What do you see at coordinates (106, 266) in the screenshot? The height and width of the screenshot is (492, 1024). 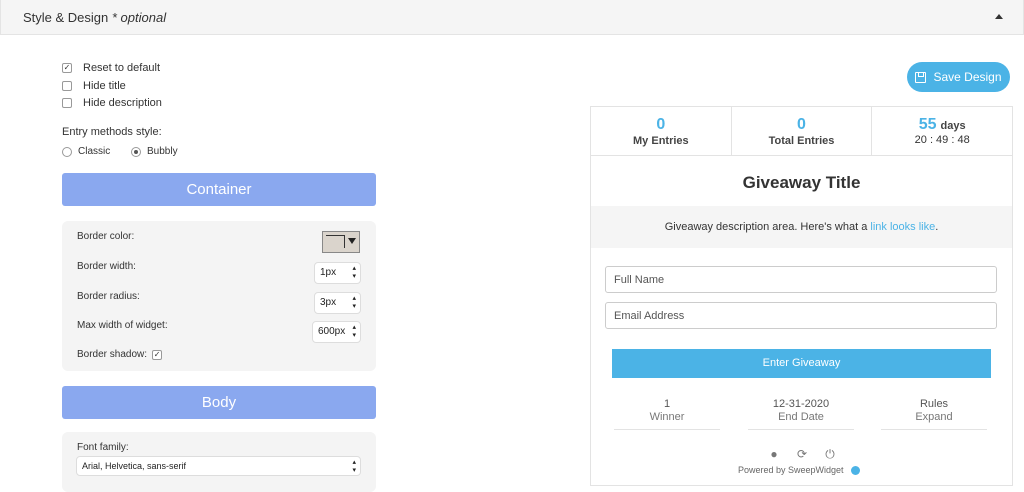 I see `border-width-label: Border width:` at bounding box center [106, 266].